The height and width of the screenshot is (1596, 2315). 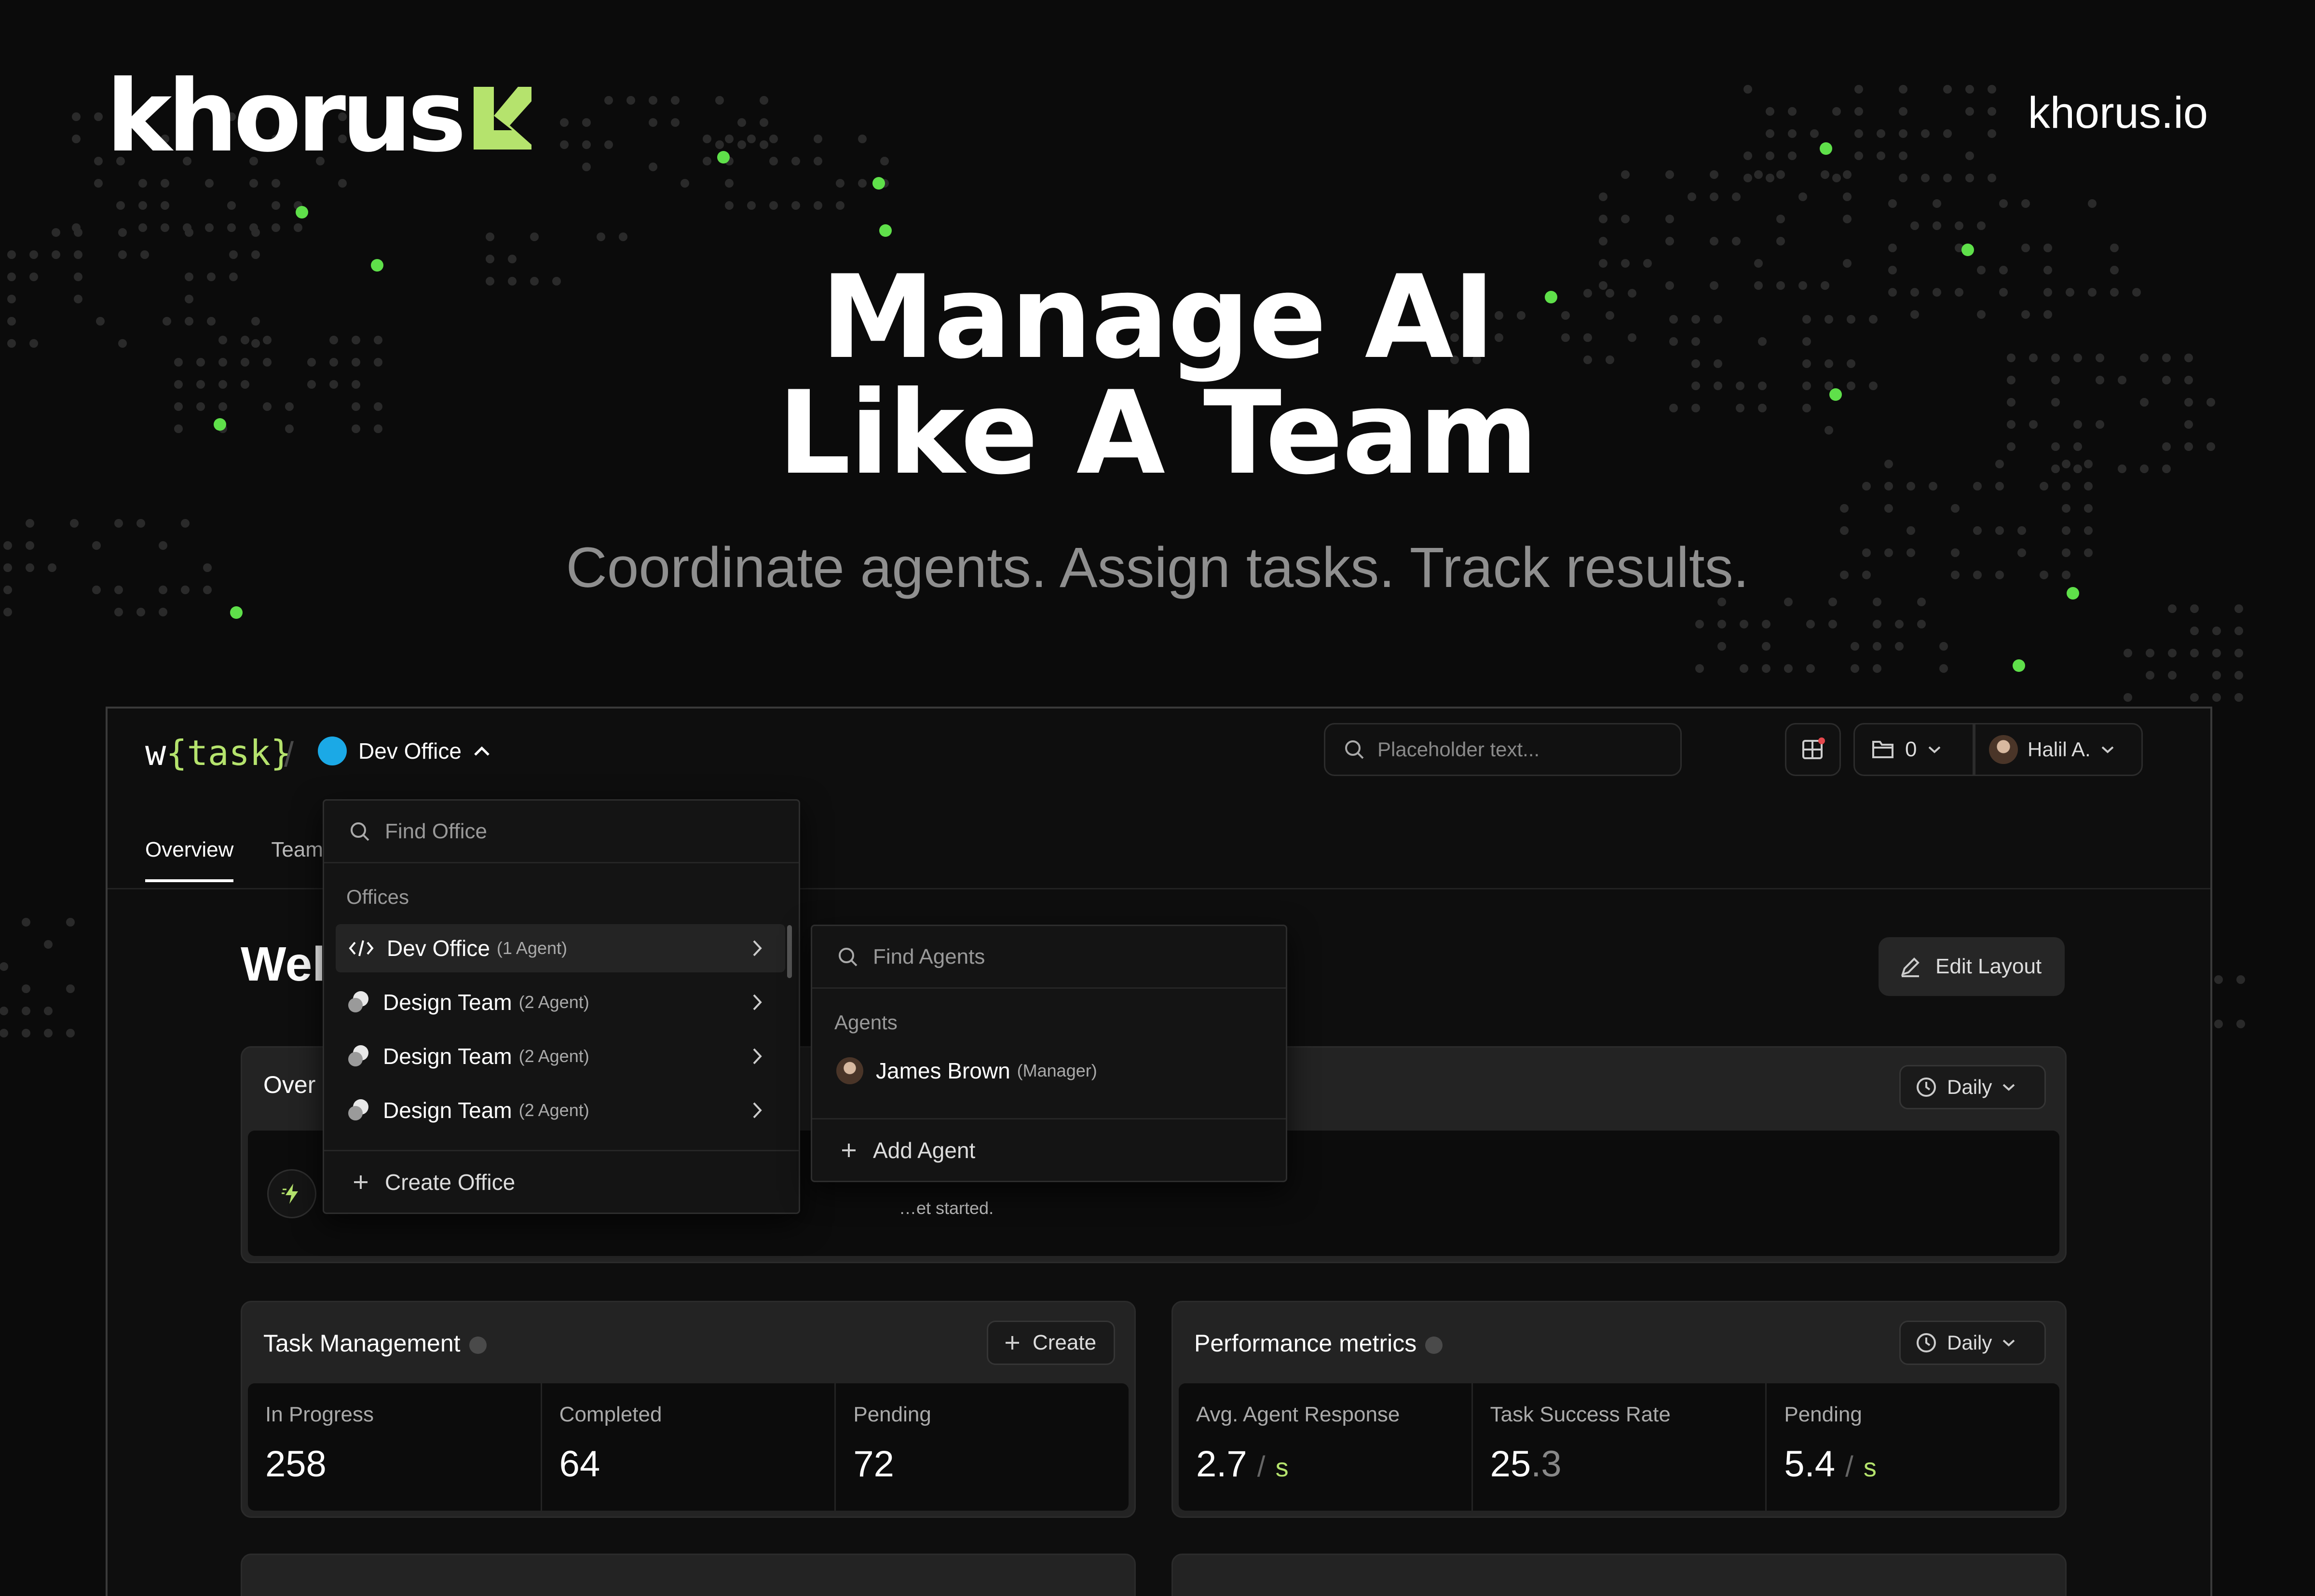 I want to click on metric-value: 5.4 / s, so click(x=1831, y=1464).